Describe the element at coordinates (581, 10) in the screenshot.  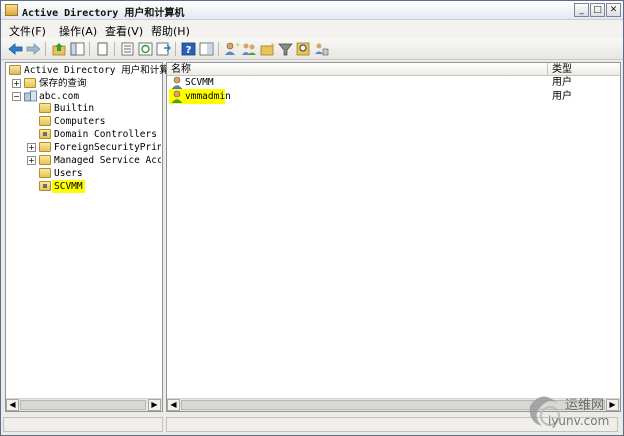
I see `minimize-button: _` at that location.